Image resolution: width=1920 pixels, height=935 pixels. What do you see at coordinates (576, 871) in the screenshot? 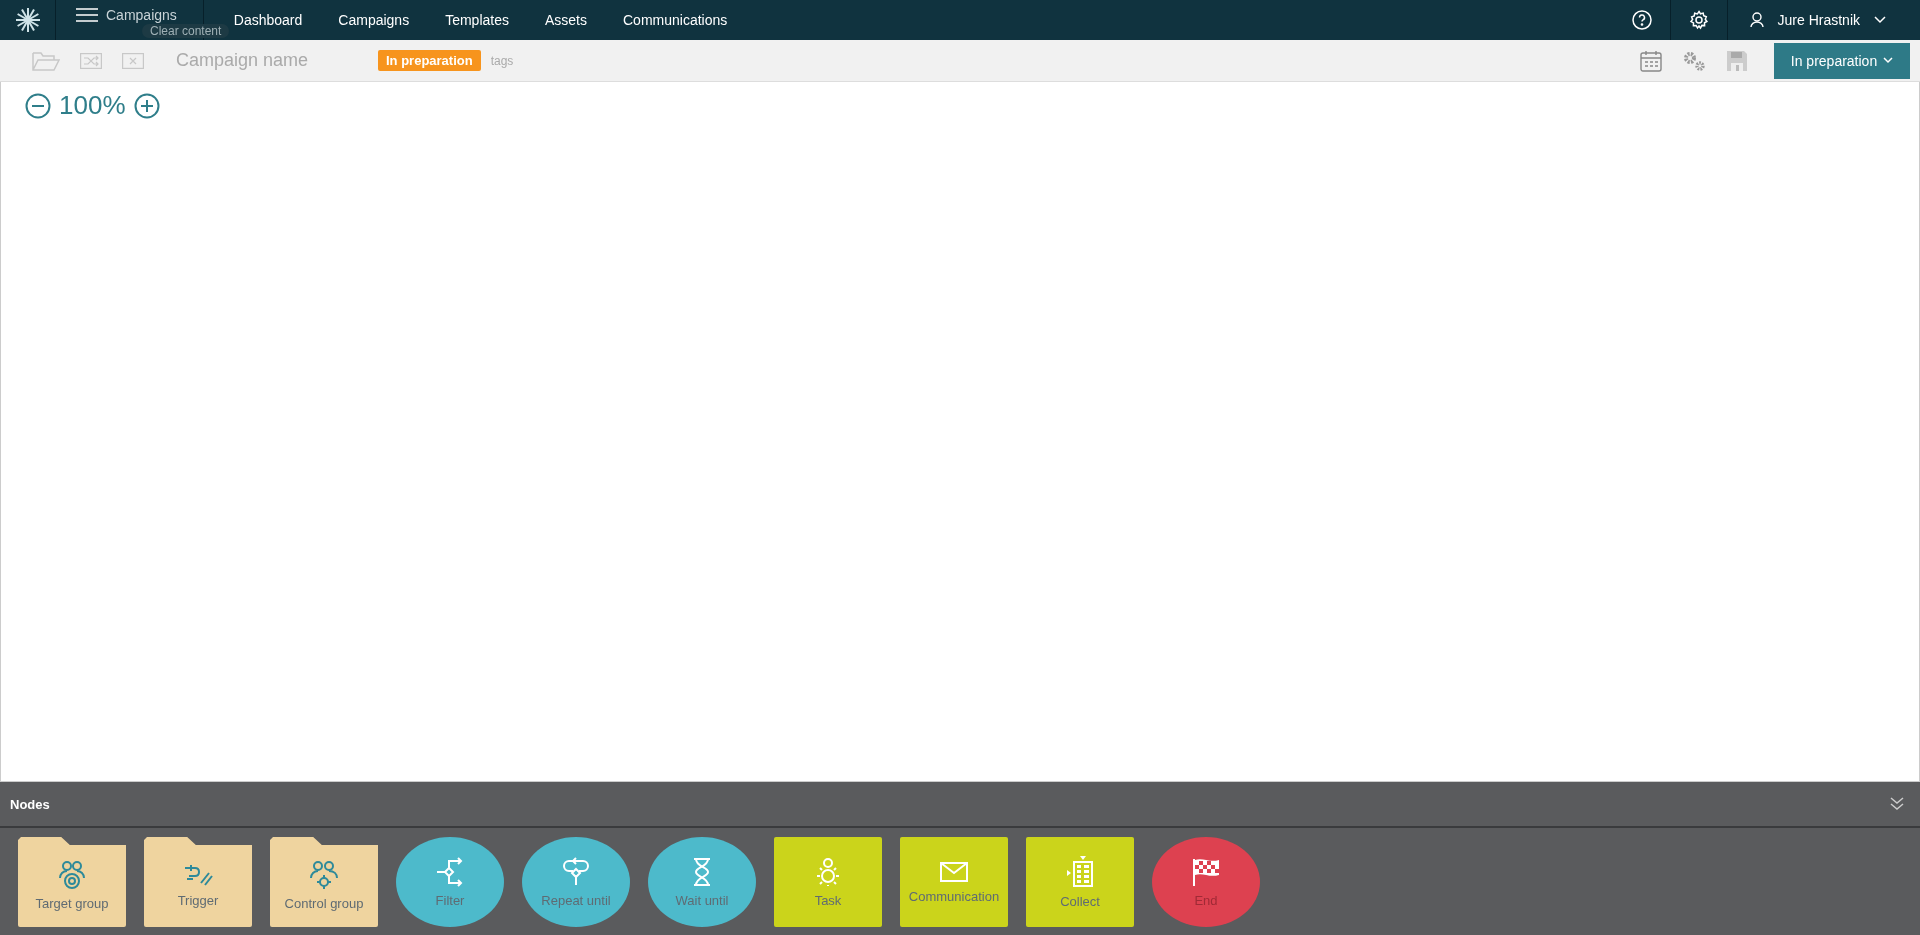
I see `loop-icon` at bounding box center [576, 871].